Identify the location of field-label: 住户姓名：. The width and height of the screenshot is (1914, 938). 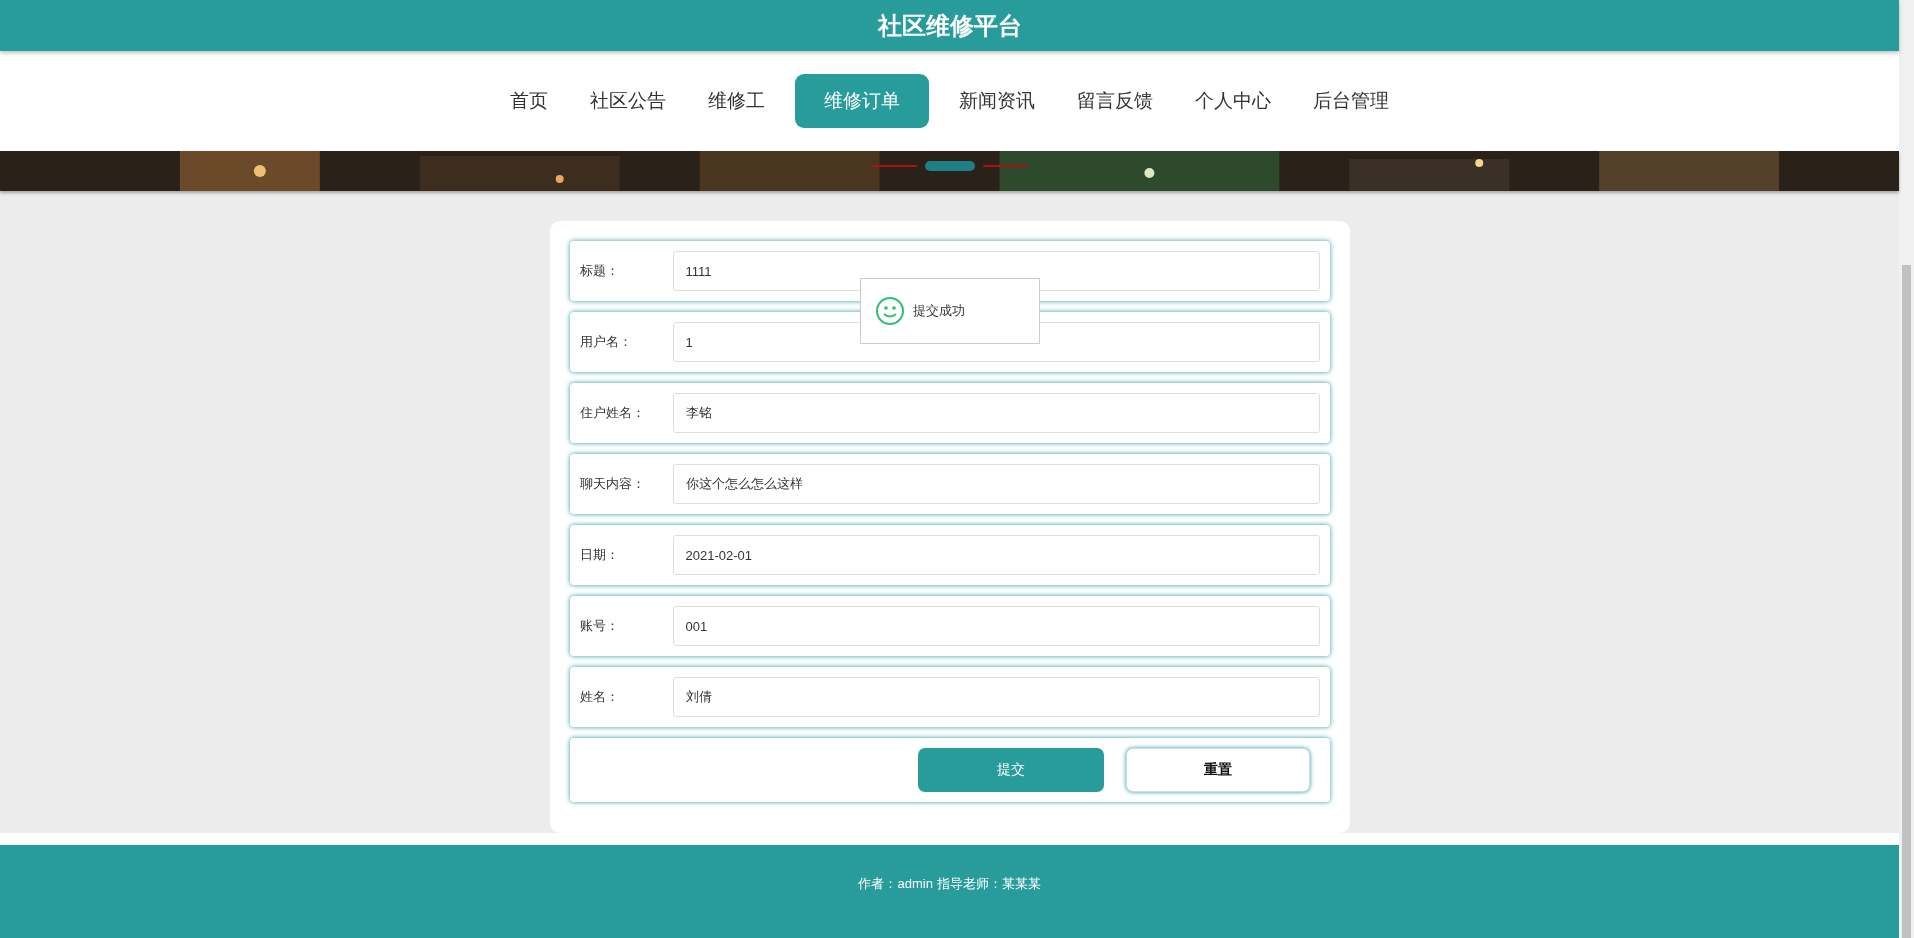
(612, 413).